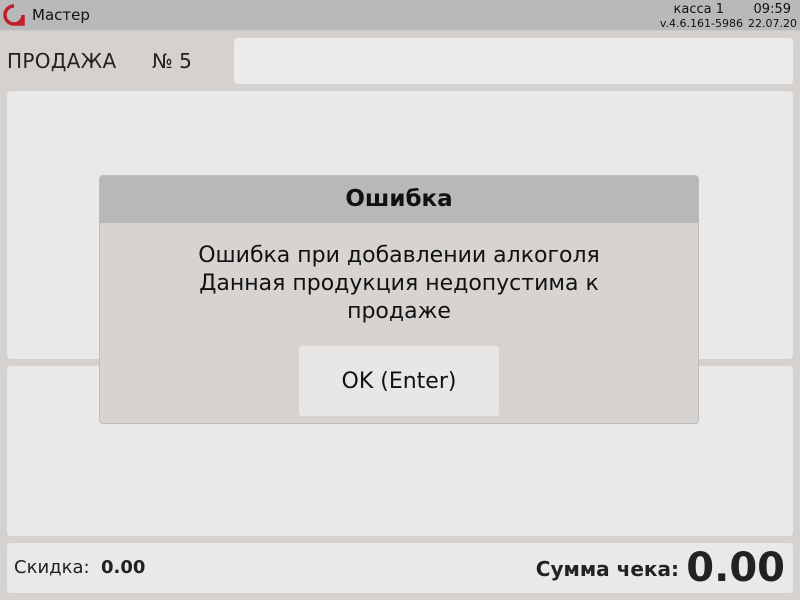 The height and width of the screenshot is (600, 800). I want to click on ok-button: OK (Enter), so click(399, 381).